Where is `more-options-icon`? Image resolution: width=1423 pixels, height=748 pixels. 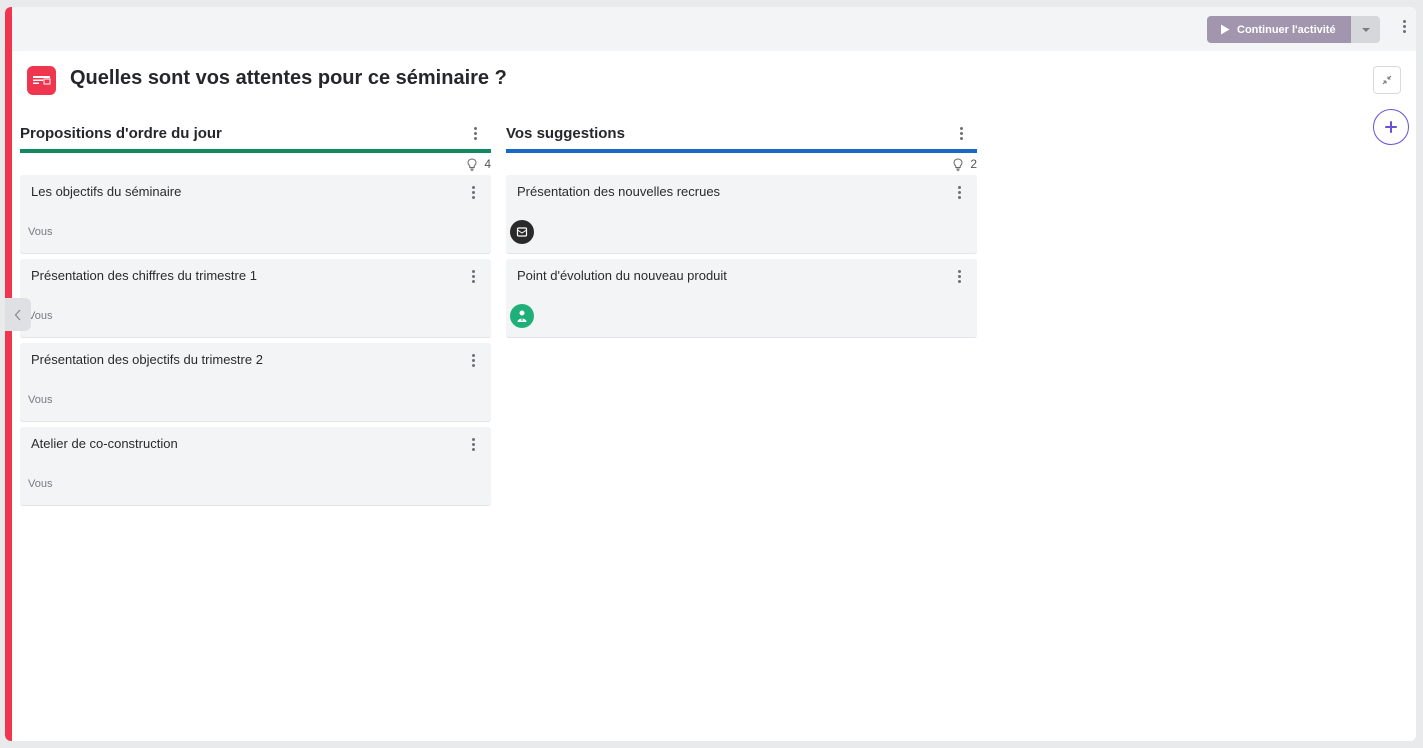 more-options-icon is located at coordinates (1404, 29).